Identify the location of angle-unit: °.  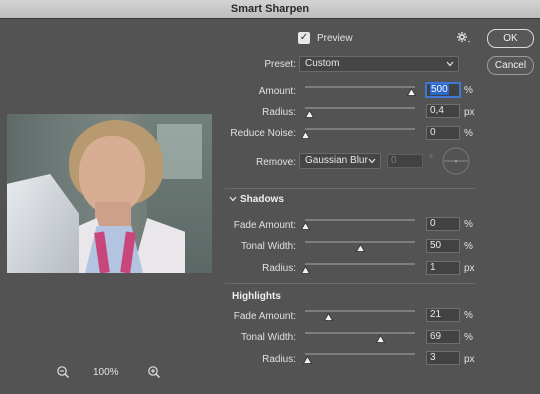
(431, 159).